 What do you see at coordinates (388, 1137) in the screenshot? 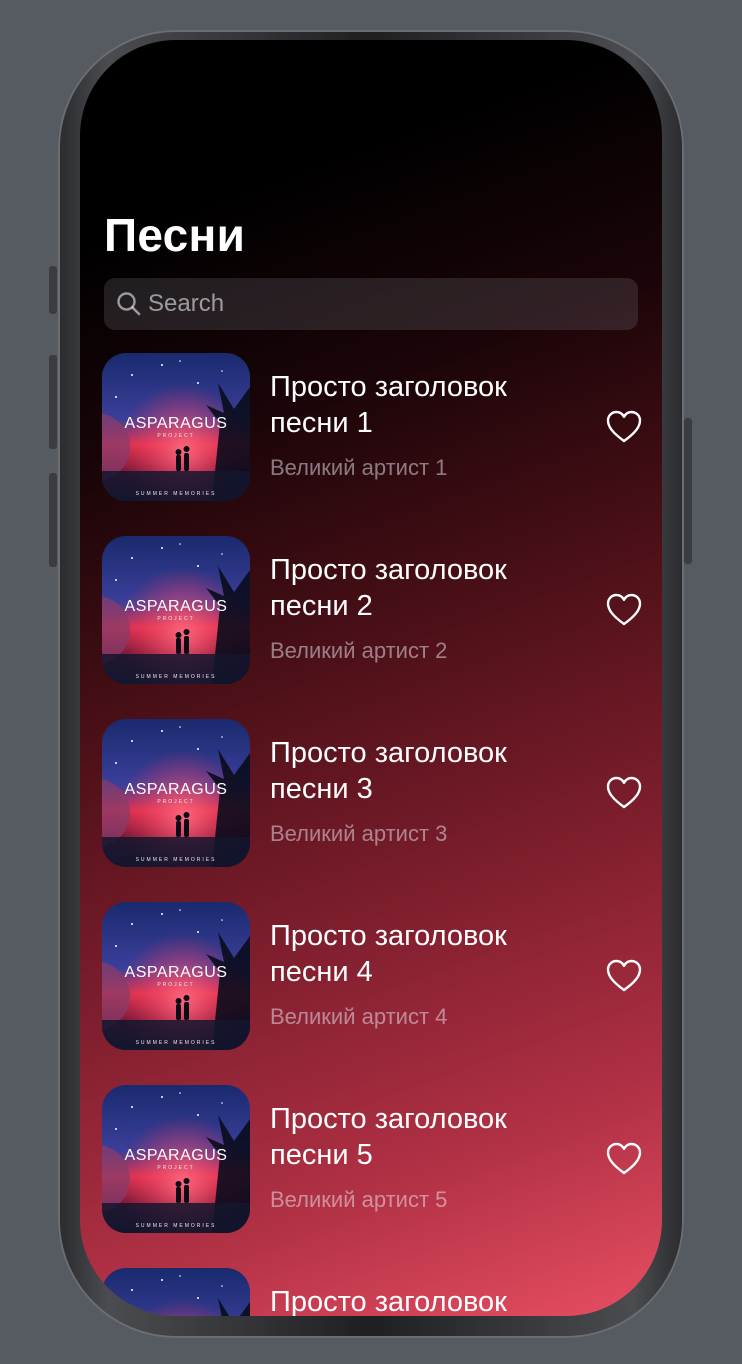
I see `song-title: Просто заголовок песни 5` at bounding box center [388, 1137].